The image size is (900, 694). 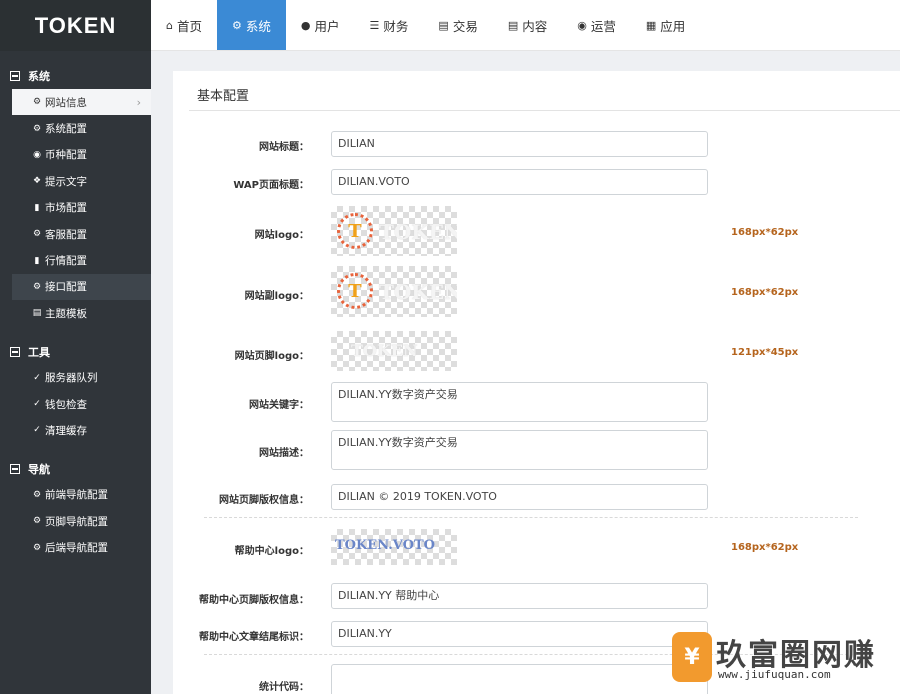 What do you see at coordinates (37, 181) in the screenshot?
I see `info-icon: ❖` at bounding box center [37, 181].